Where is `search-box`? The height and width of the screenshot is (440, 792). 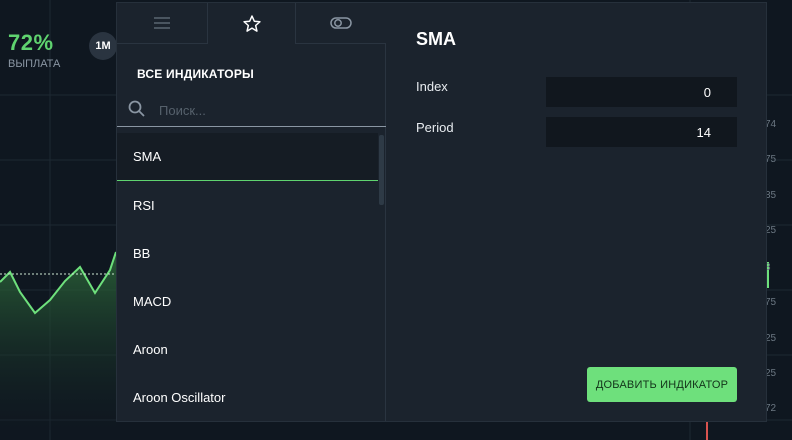
search-box is located at coordinates (251, 111).